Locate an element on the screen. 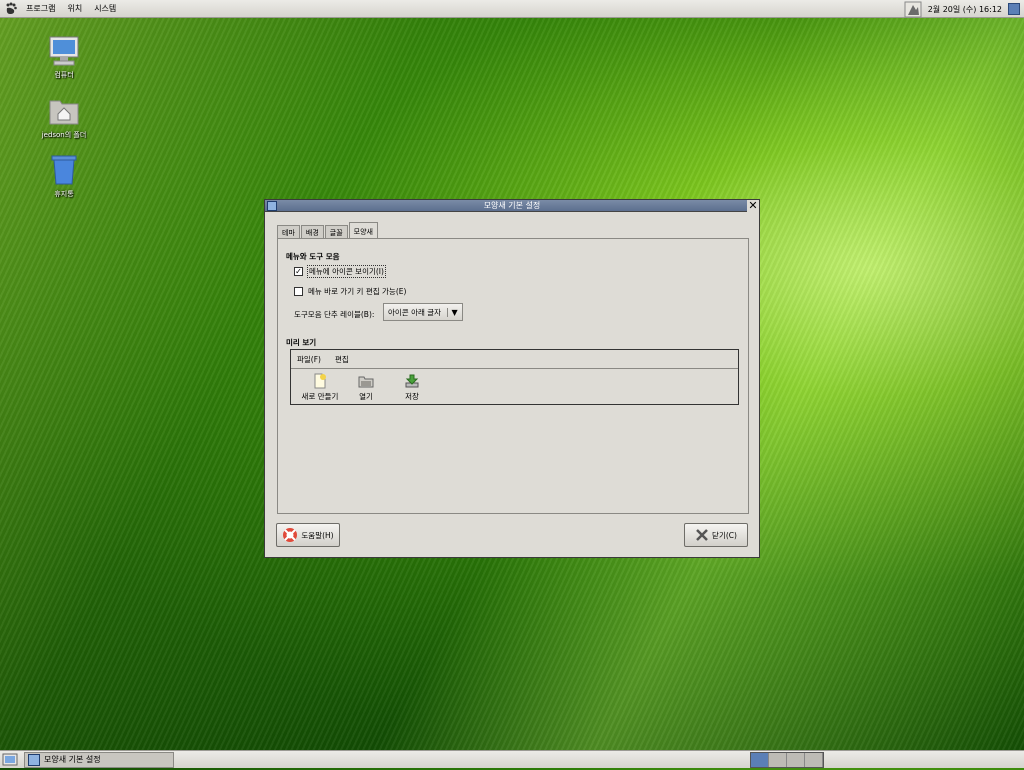 The width and height of the screenshot is (1024, 770). tool-label: 열기 is located at coordinates (366, 396).